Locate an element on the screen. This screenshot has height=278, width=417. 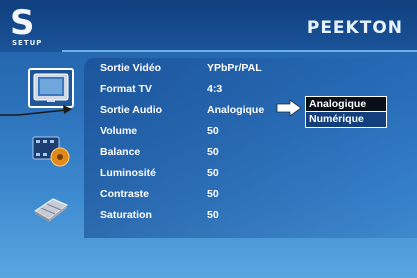
header-divider is located at coordinates (239, 51).